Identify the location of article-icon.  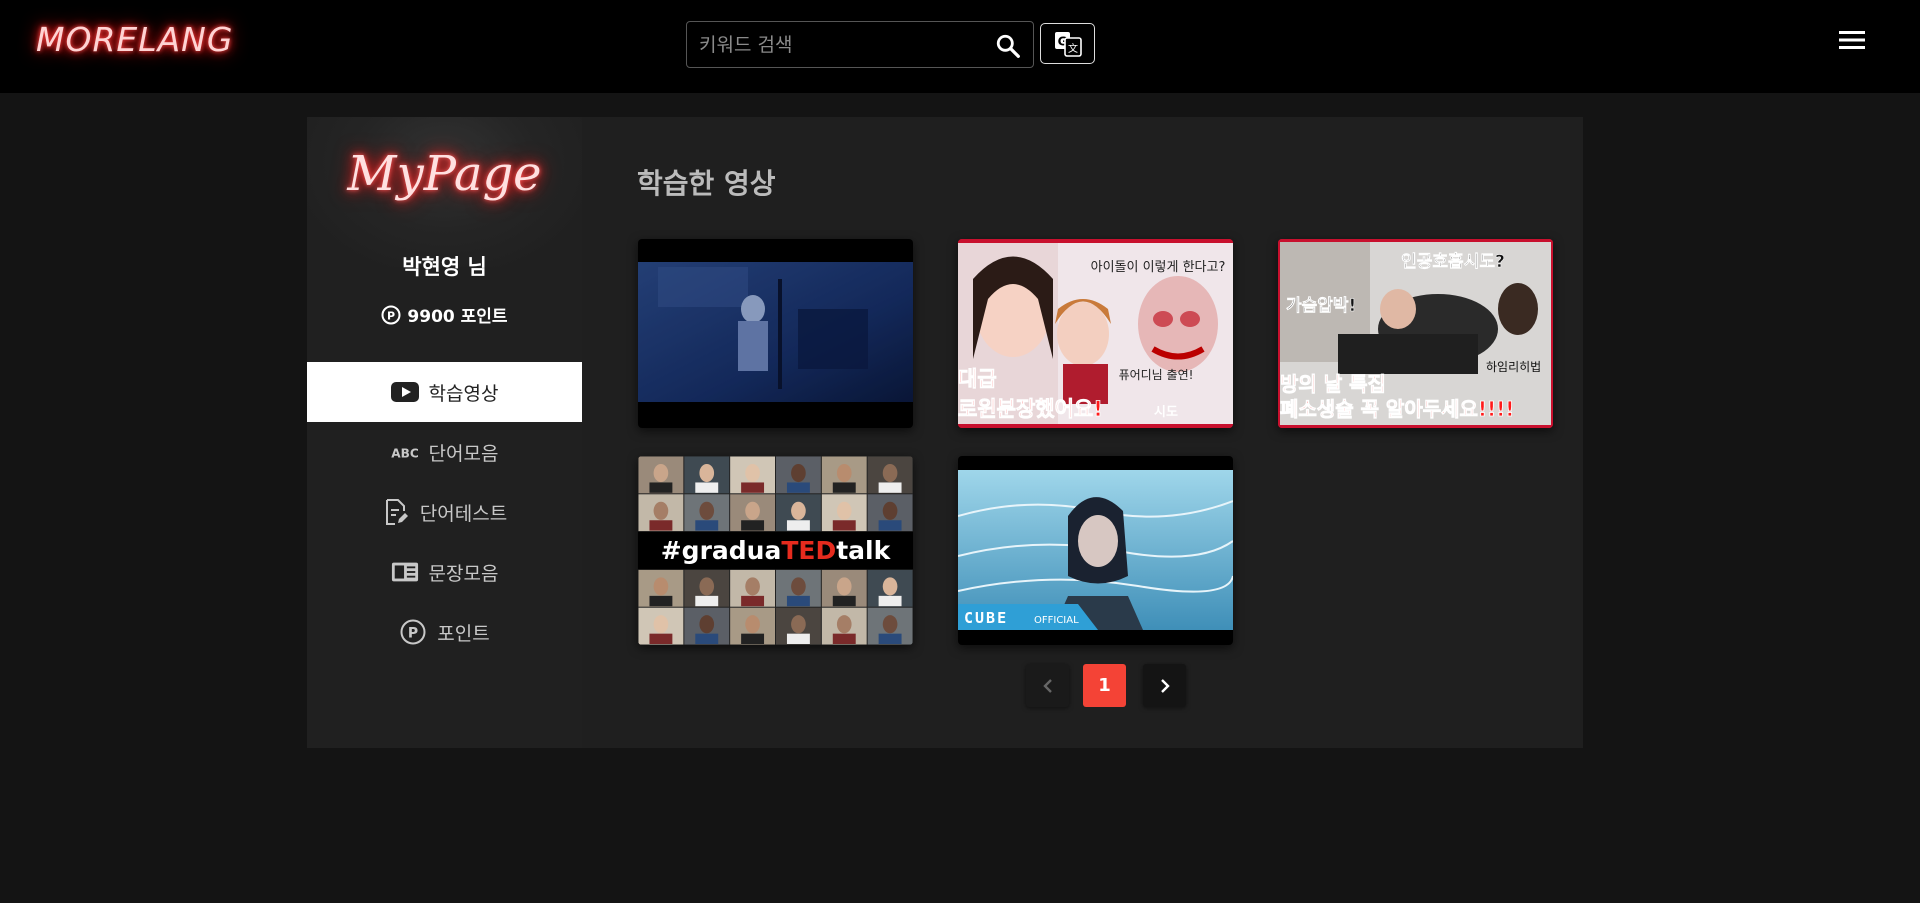
(405, 572).